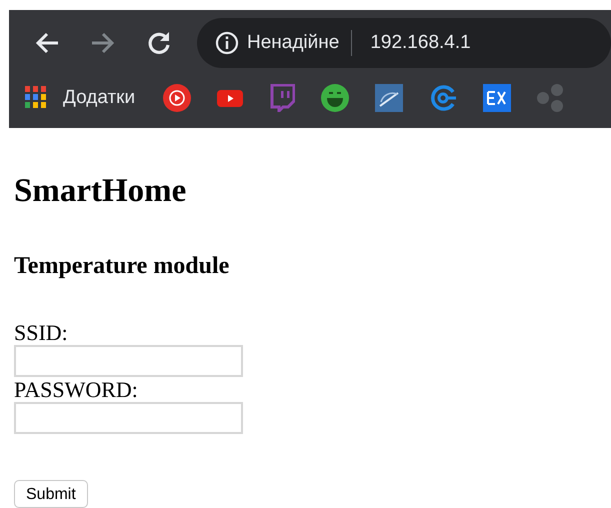 This screenshot has width=611, height=508. I want to click on submit-button: Submit, so click(51, 494).